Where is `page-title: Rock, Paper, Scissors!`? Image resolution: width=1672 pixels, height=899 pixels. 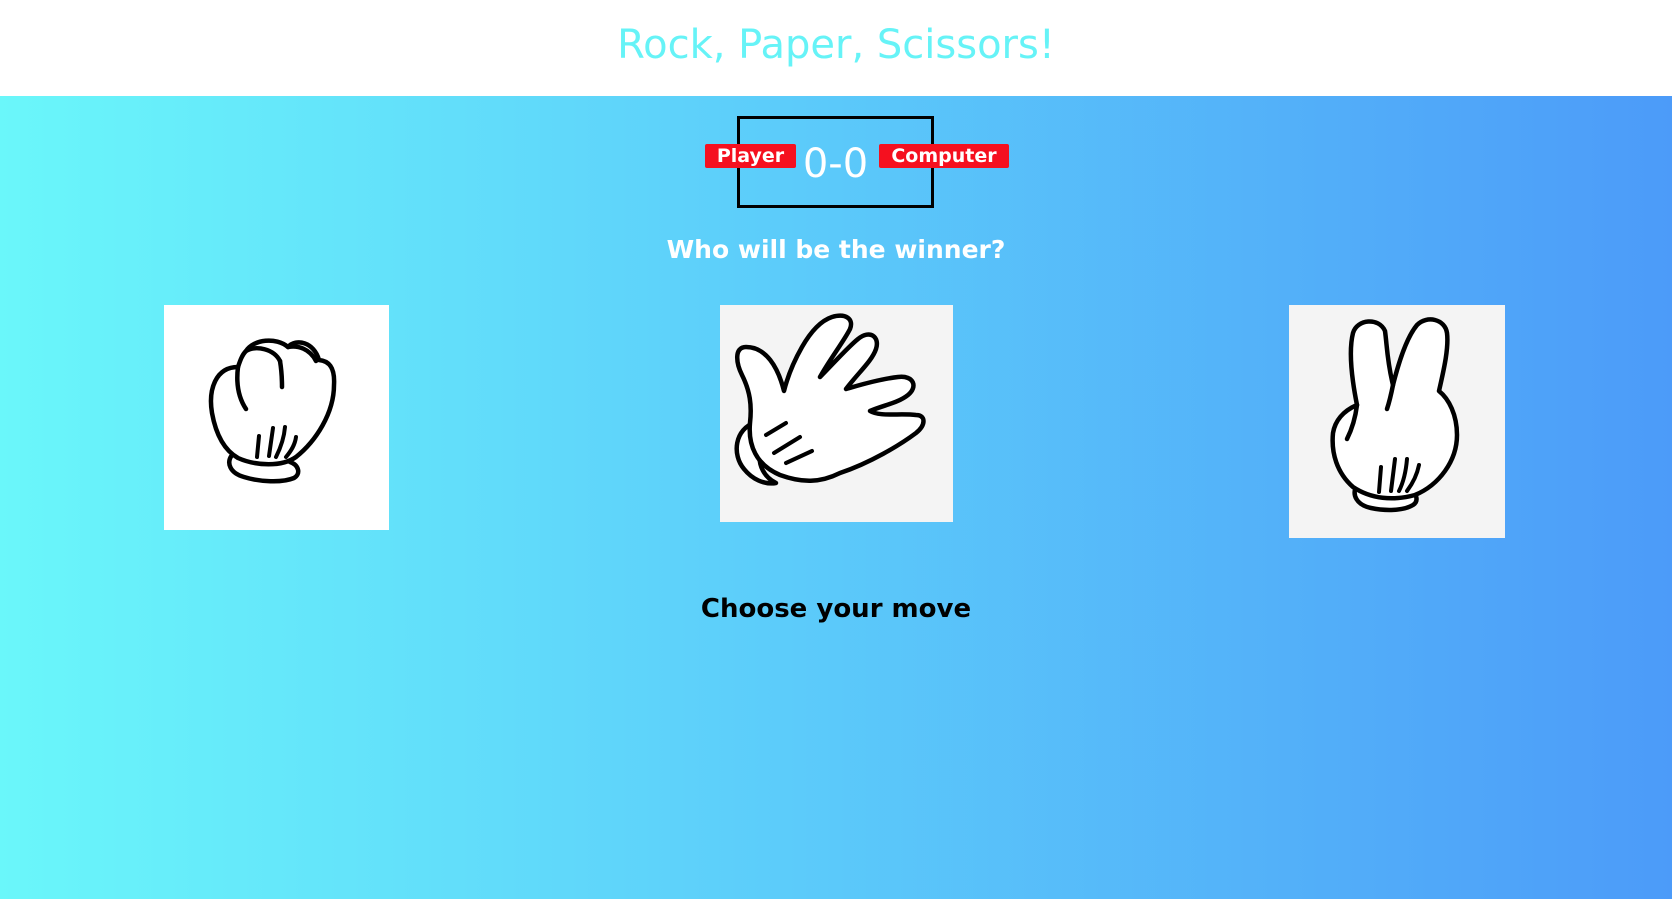
page-title: Rock, Paper, Scissors! is located at coordinates (836, 45).